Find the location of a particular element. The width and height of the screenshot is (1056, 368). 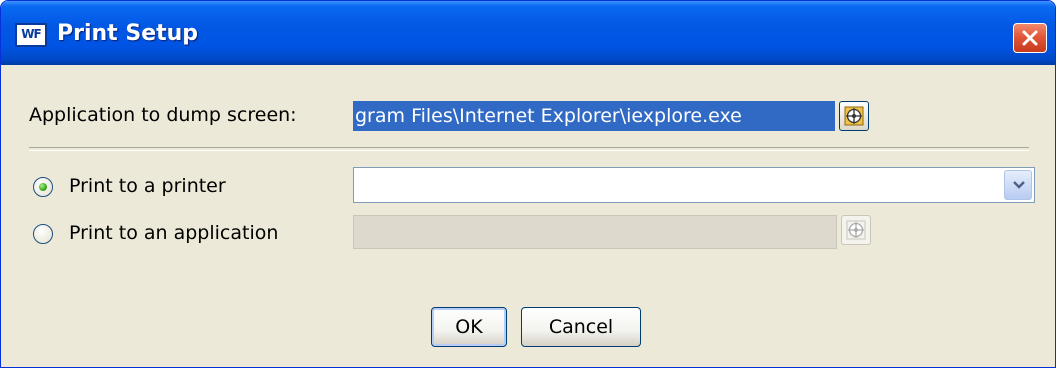

close-button is located at coordinates (1030, 38).